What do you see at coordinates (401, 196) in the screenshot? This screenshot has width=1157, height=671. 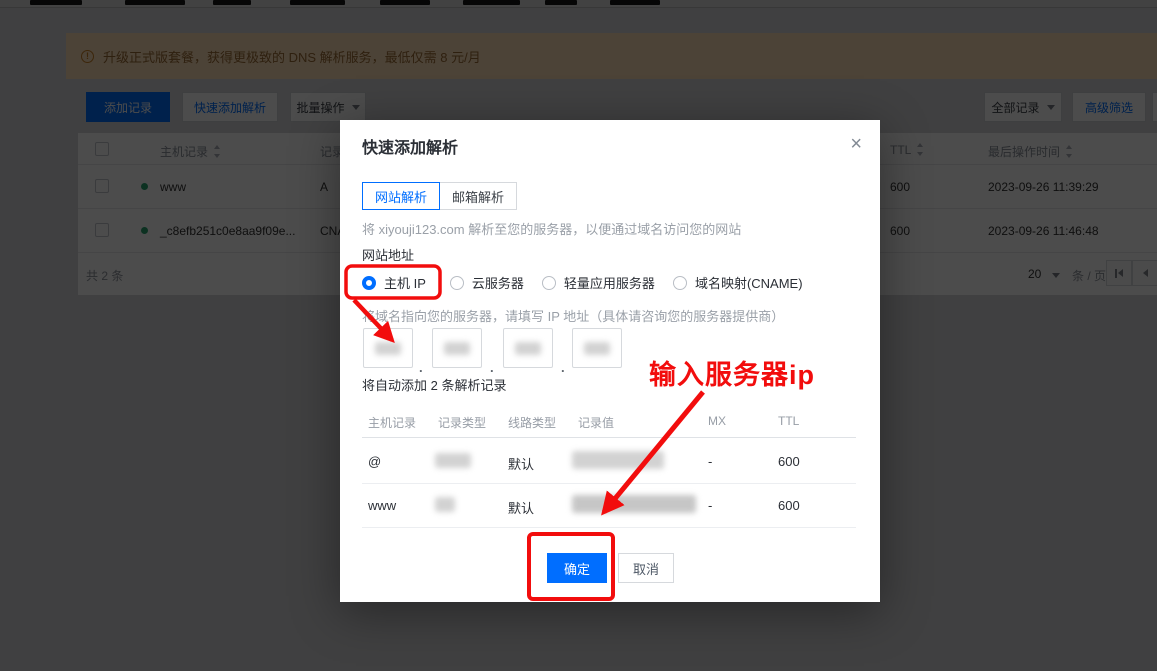 I see `tab-website-resolution: 网站解析` at bounding box center [401, 196].